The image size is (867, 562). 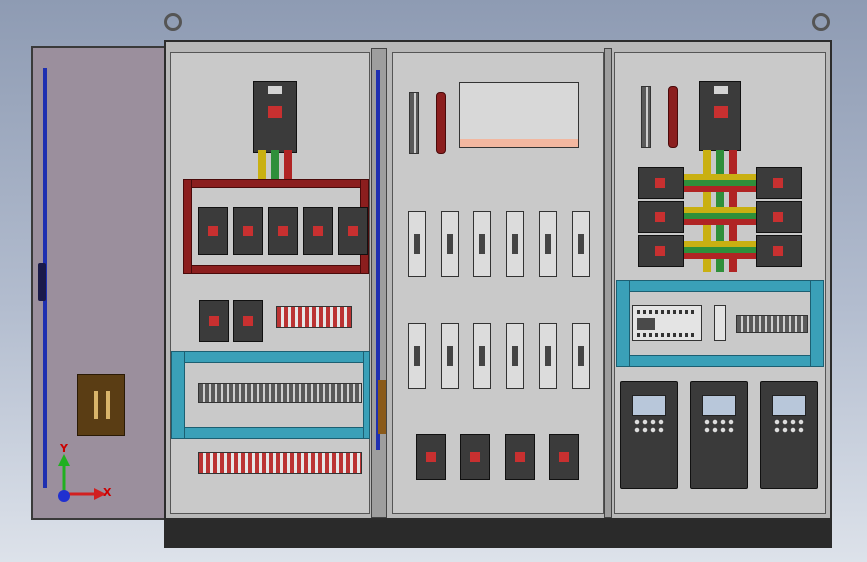 What do you see at coordinates (608, 283) in the screenshot?
I see `section-divider` at bounding box center [608, 283].